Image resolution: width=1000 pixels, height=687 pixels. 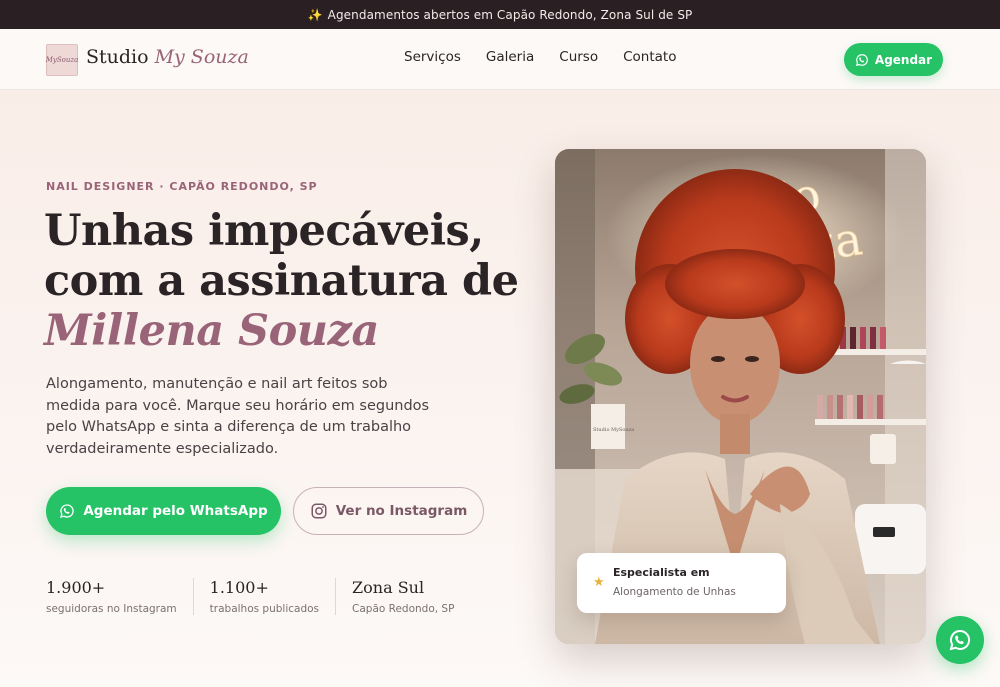 What do you see at coordinates (540, 57) in the screenshot?
I see `main-menu: Serviços Galeria Curso Contato` at bounding box center [540, 57].